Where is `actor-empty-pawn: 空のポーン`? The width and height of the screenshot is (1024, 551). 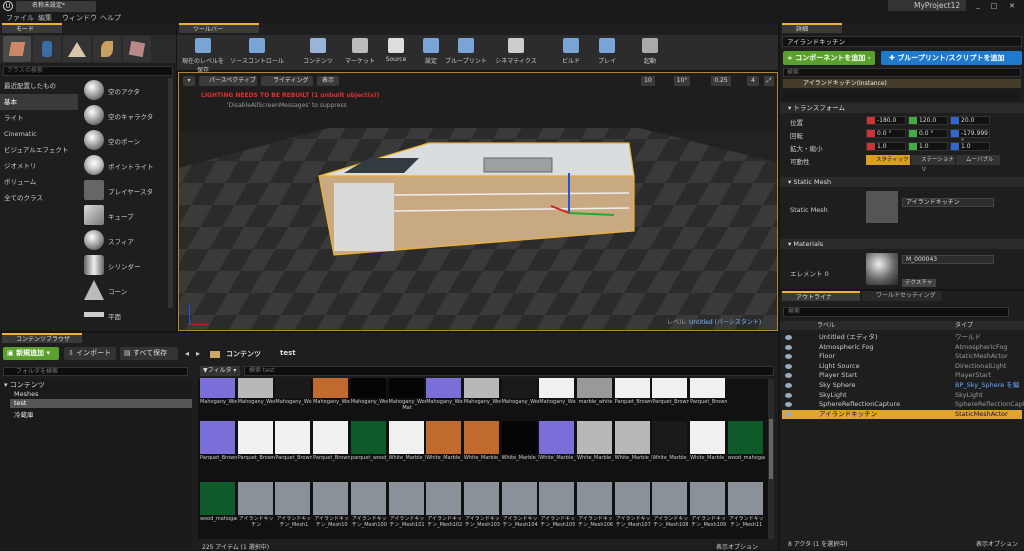 actor-empty-pawn: 空のポーン is located at coordinates (125, 140).